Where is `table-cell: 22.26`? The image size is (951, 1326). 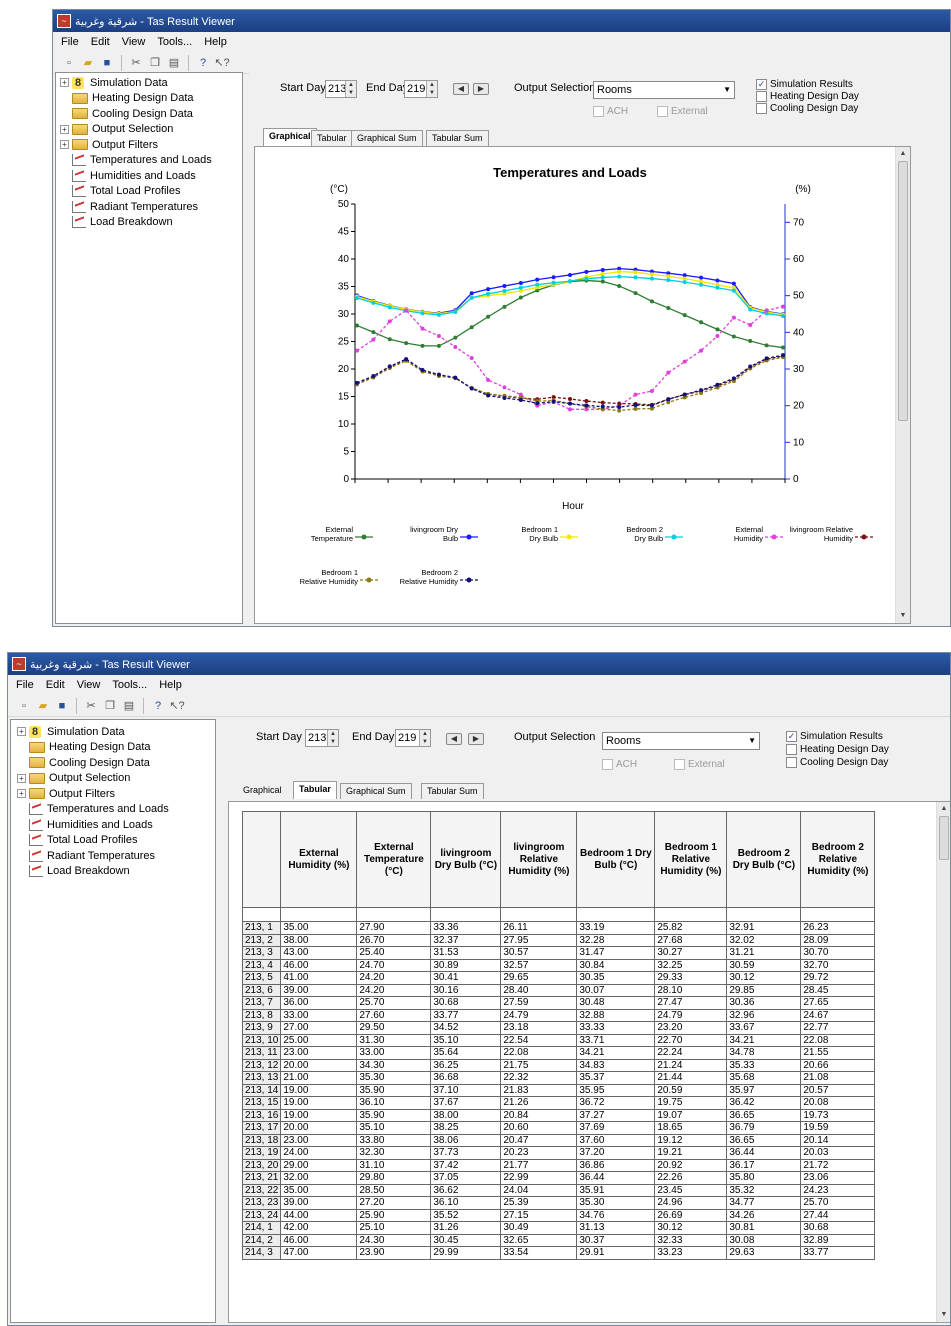 table-cell: 22.26 is located at coordinates (691, 1178).